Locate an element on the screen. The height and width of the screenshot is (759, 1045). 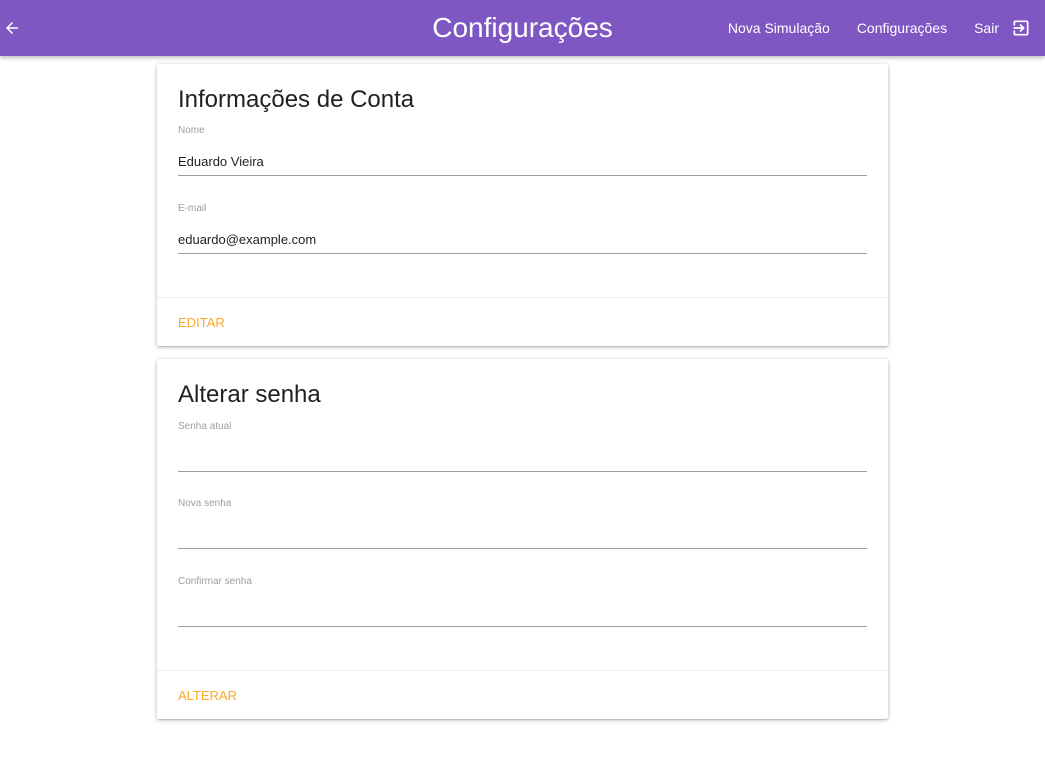
top-nav: Nova Simulação Configurações Sair is located at coordinates (879, 28).